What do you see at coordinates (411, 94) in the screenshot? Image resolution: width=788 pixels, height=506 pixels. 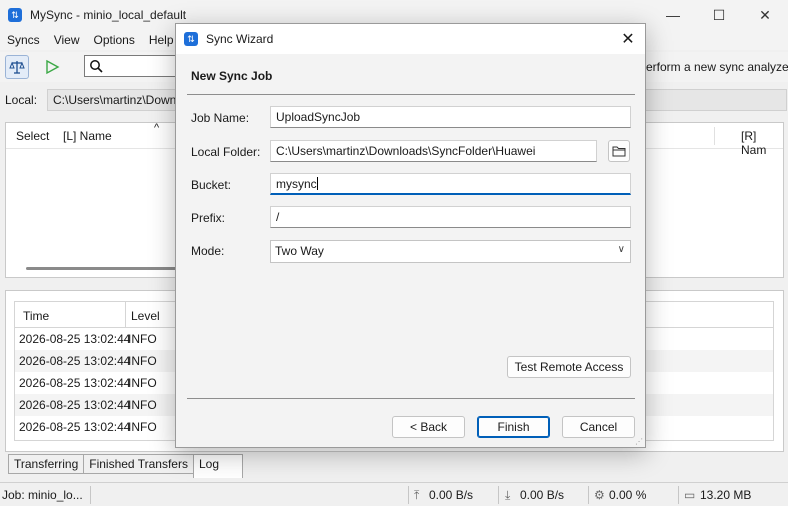 I see `heading-divider` at bounding box center [411, 94].